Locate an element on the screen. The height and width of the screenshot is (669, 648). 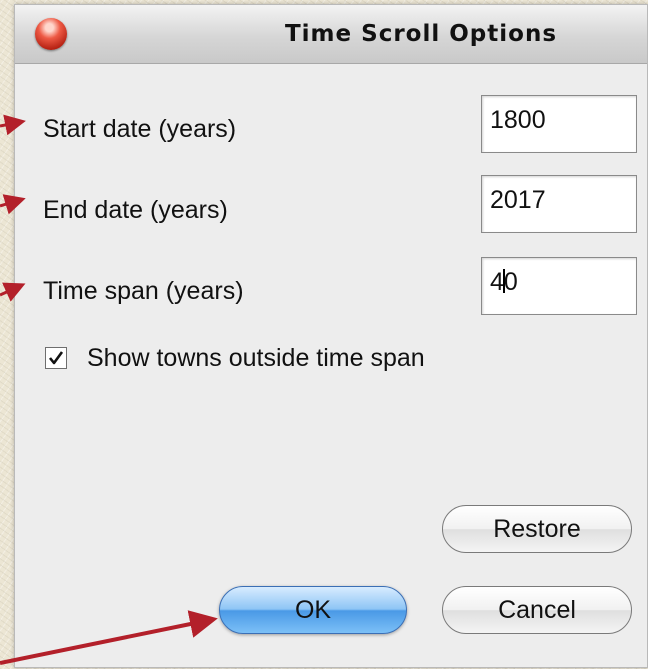
show-towns-label: Show towns outside time span is located at coordinates (256, 358).